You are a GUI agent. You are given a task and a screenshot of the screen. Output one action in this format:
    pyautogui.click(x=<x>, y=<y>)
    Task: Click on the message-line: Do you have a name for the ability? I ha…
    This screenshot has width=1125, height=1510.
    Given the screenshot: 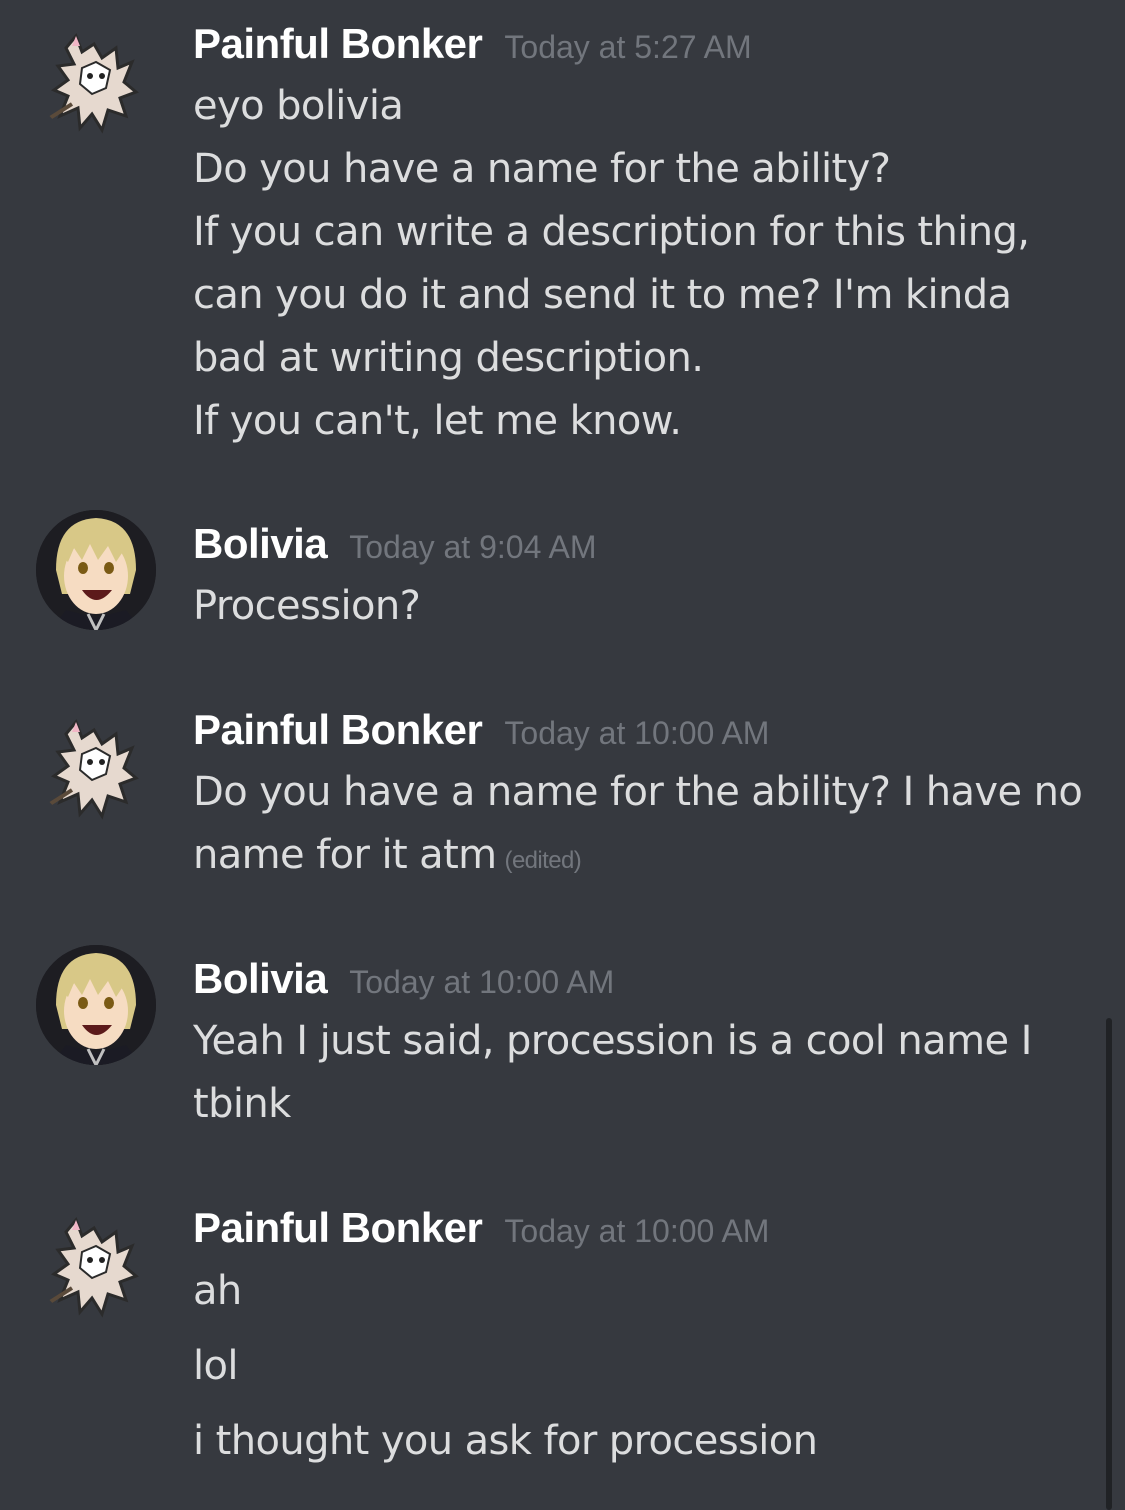 What is the action you would take?
    pyautogui.click(x=638, y=792)
    